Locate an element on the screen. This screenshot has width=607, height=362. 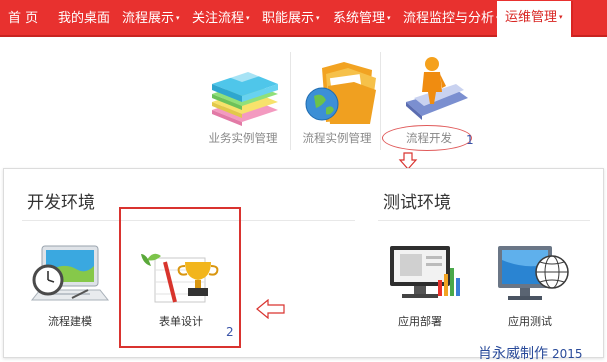
module-process-instance-management: 流程实例管理 is located at coordinates (337, 102).